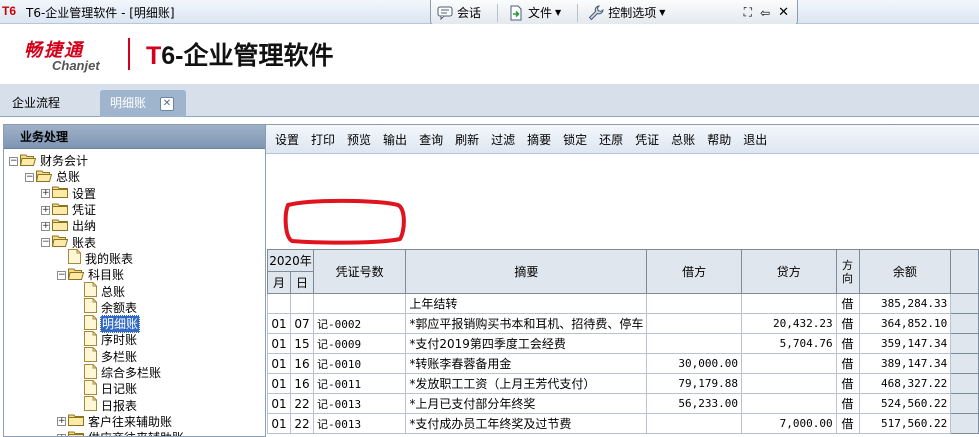 This screenshot has width=979, height=437. Describe the element at coordinates (575, 139) in the screenshot. I see `toolbar-button: 锁定` at that location.